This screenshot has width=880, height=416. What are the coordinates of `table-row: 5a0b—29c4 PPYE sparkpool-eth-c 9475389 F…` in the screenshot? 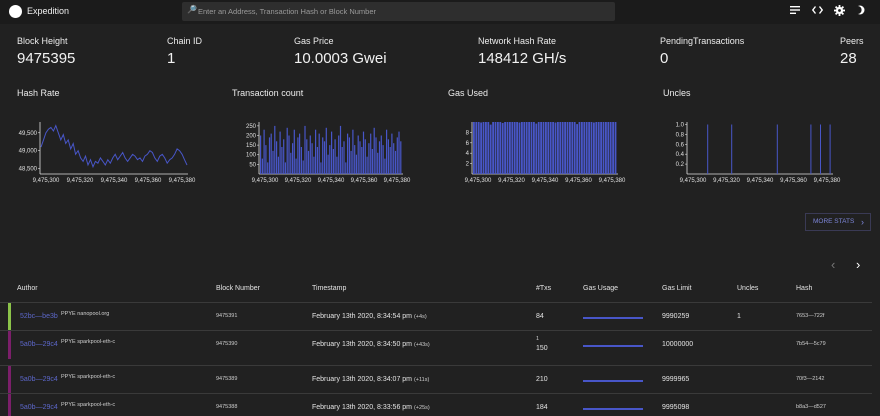 It's located at (436, 379).